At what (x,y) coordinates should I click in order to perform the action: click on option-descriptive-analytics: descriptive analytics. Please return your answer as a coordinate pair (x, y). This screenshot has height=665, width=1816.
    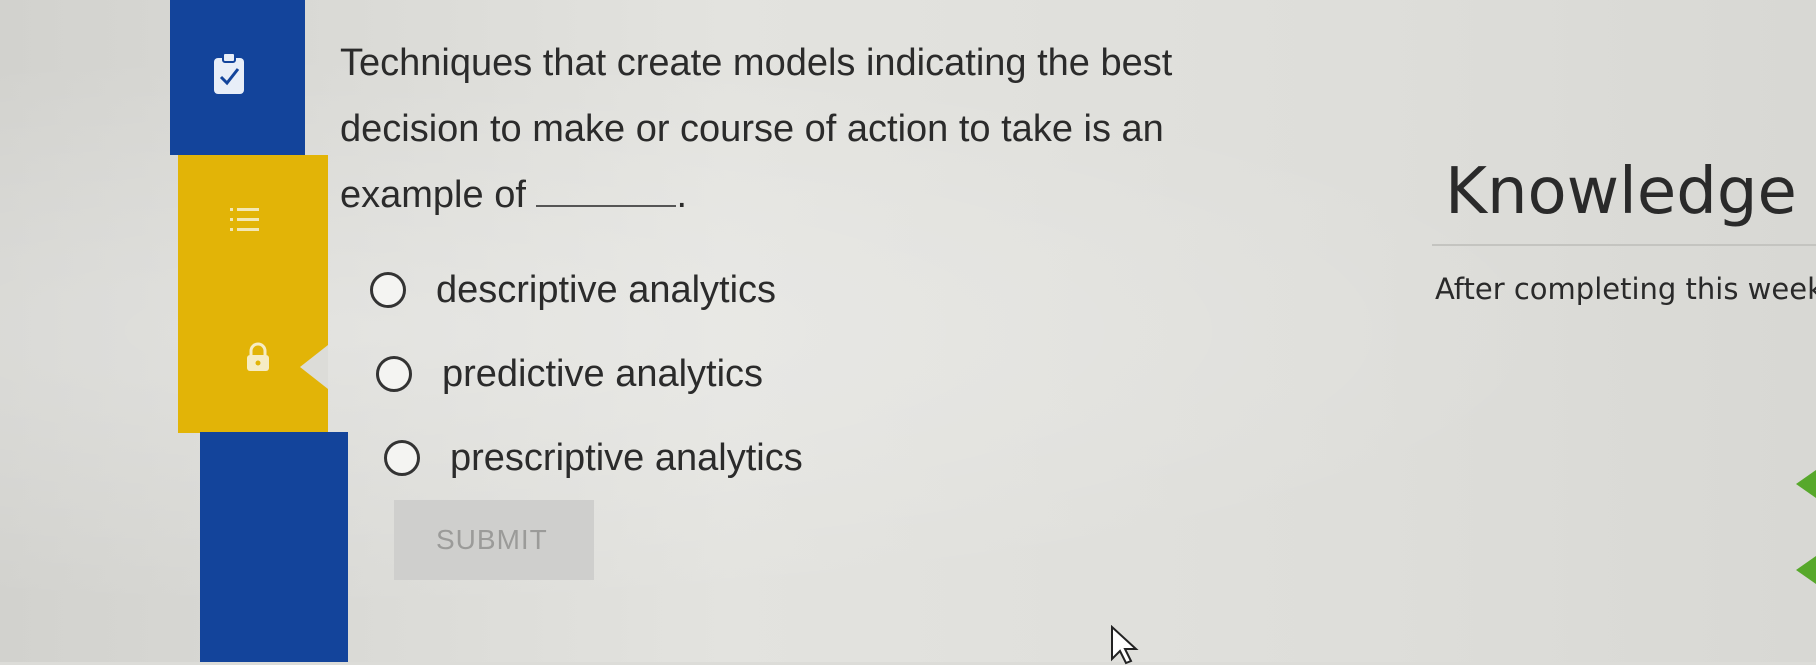
    Looking at the image, I should click on (586, 290).